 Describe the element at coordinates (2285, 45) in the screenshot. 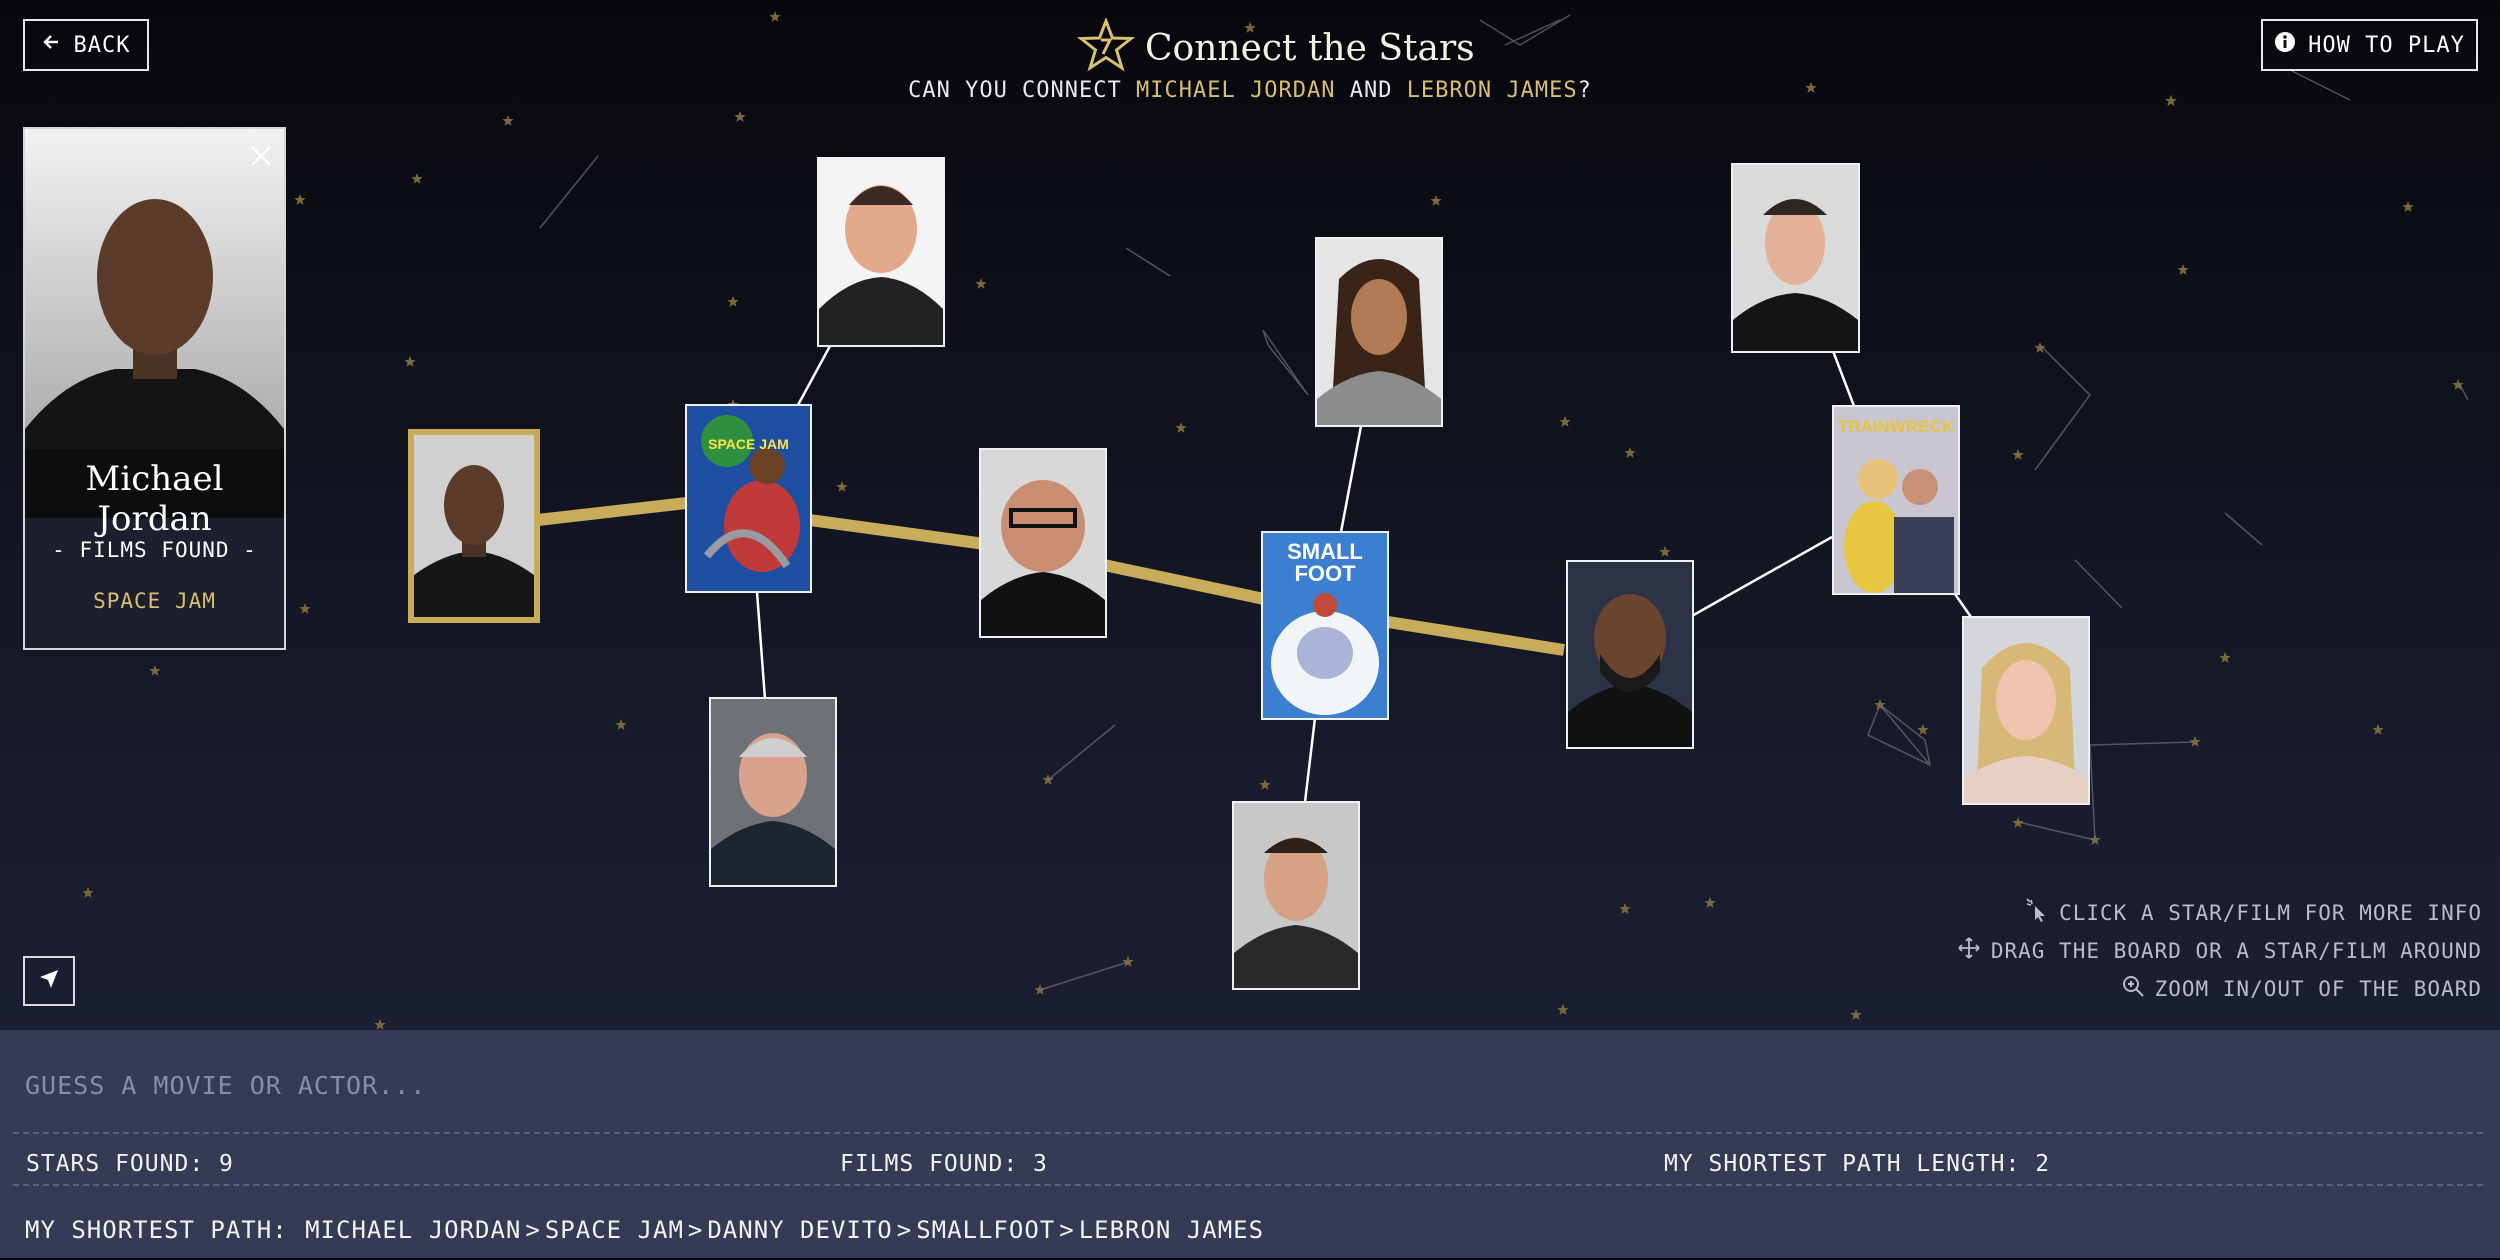

I see `info-icon` at that location.